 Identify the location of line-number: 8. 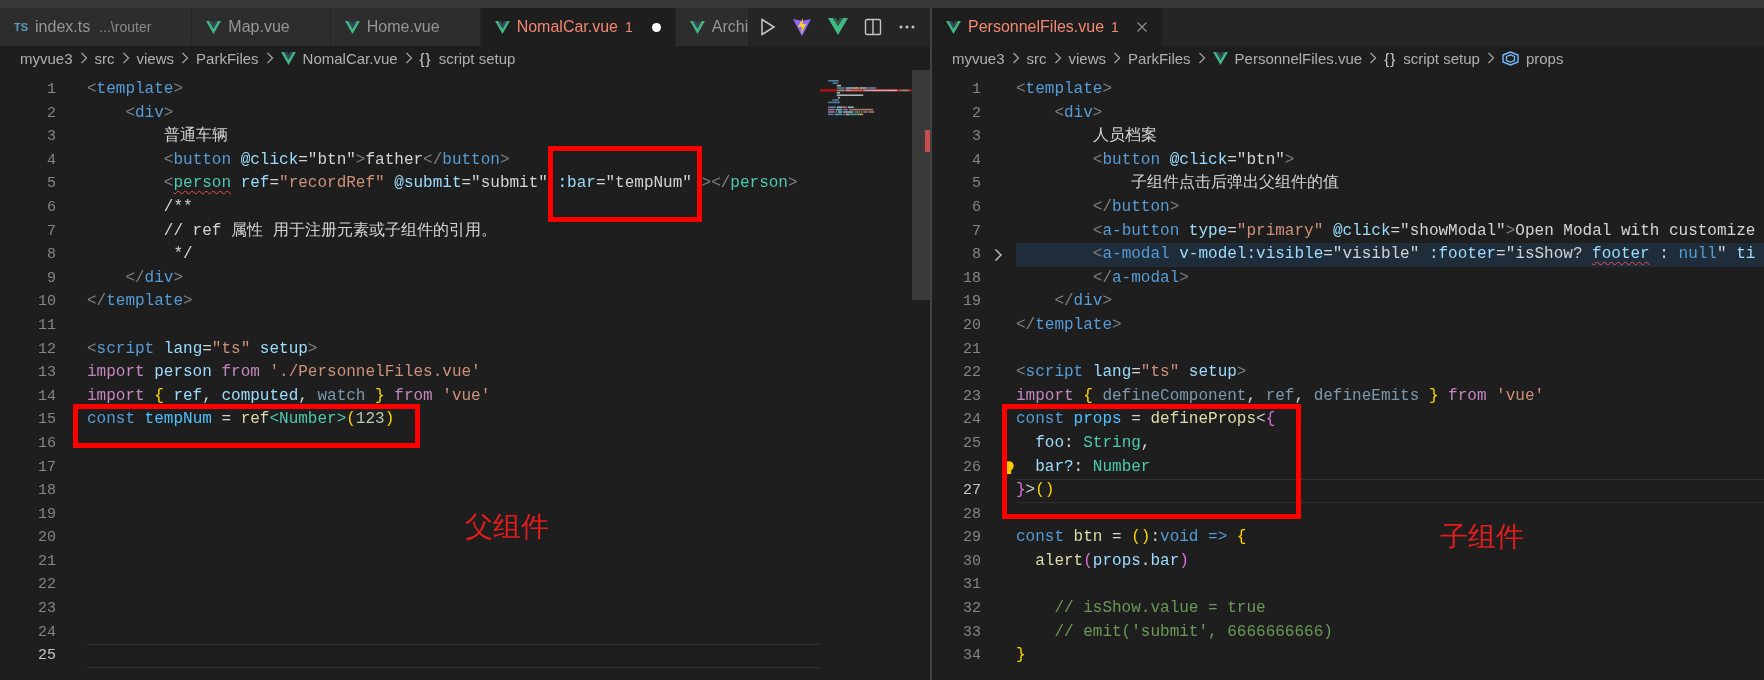
(51, 255).